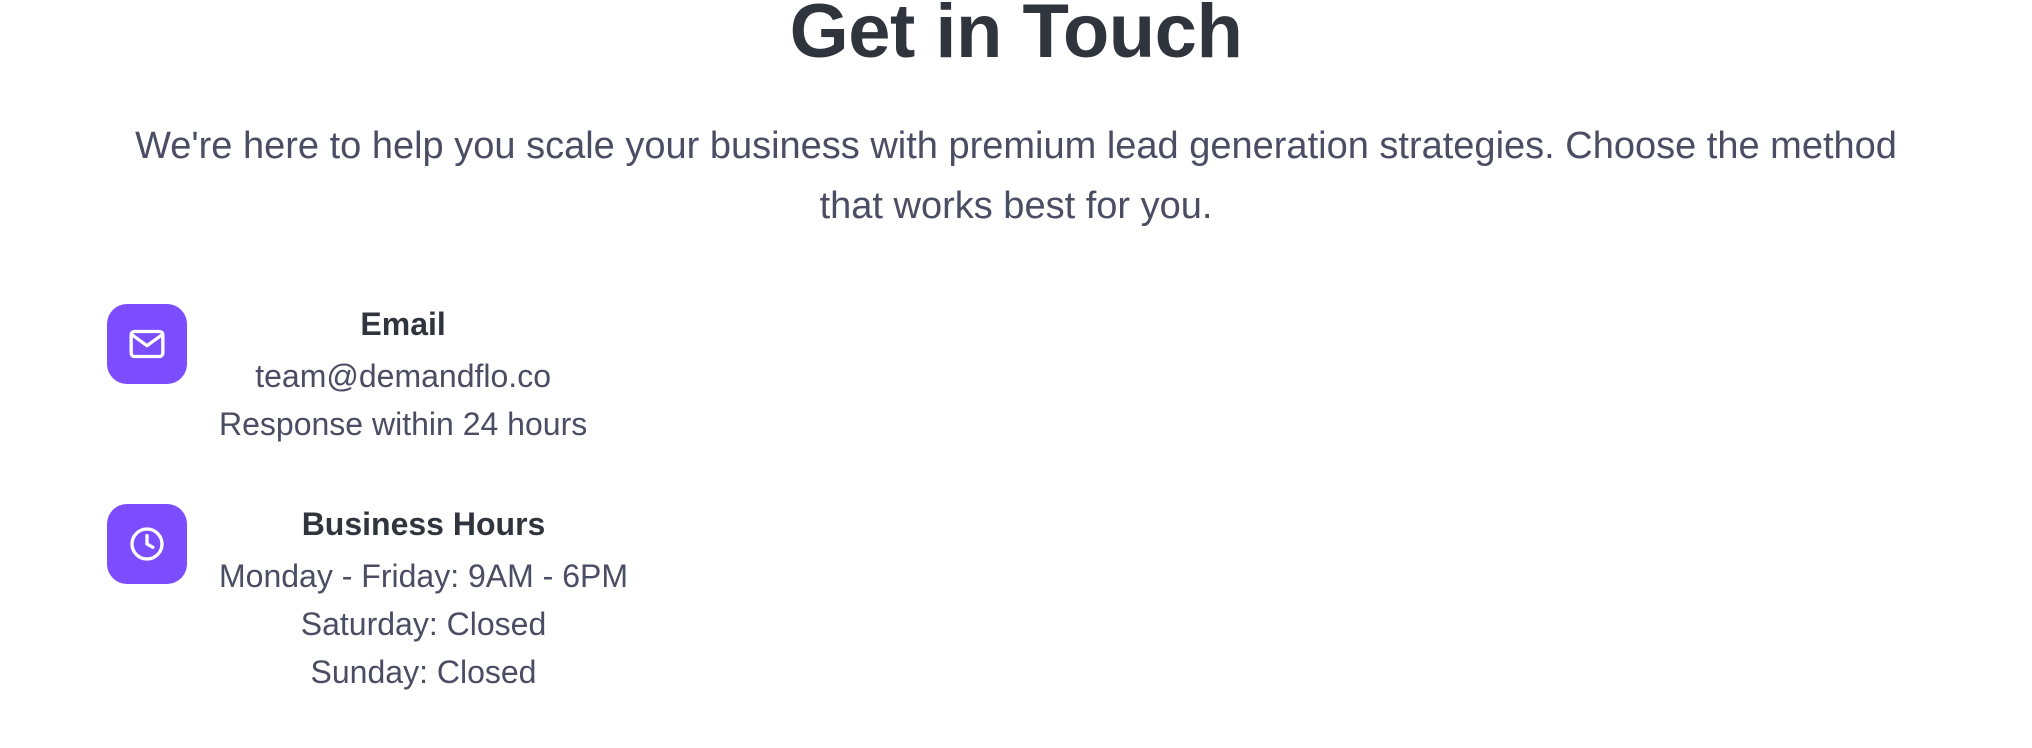 This screenshot has width=2032, height=748. Describe the element at coordinates (423, 576) in the screenshot. I see `hours-weekdays: Monday - Friday: 9AM - 6PM` at that location.